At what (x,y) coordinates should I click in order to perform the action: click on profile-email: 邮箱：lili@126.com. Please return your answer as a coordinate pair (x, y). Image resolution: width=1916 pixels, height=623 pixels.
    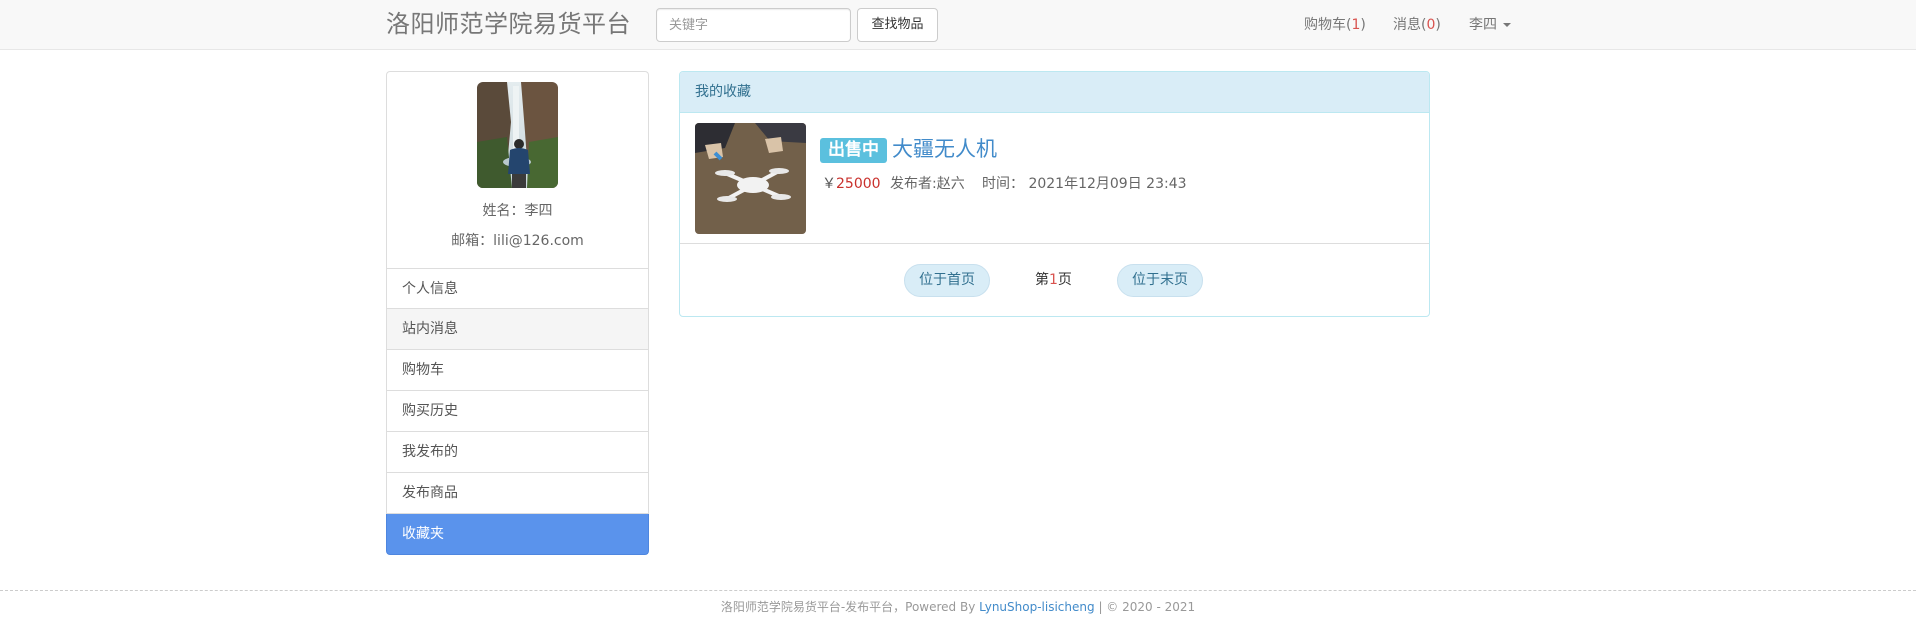
    Looking at the image, I should click on (517, 241).